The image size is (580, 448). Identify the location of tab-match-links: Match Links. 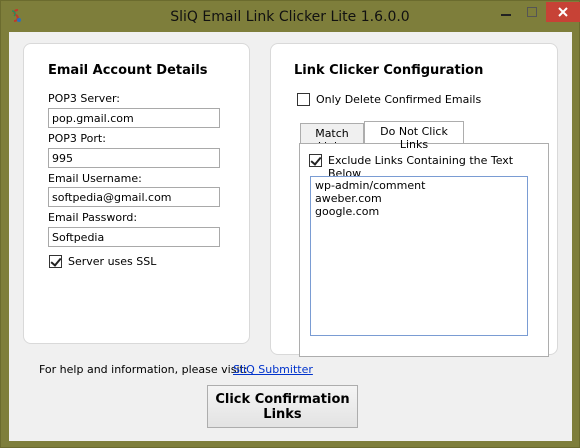
(332, 138).